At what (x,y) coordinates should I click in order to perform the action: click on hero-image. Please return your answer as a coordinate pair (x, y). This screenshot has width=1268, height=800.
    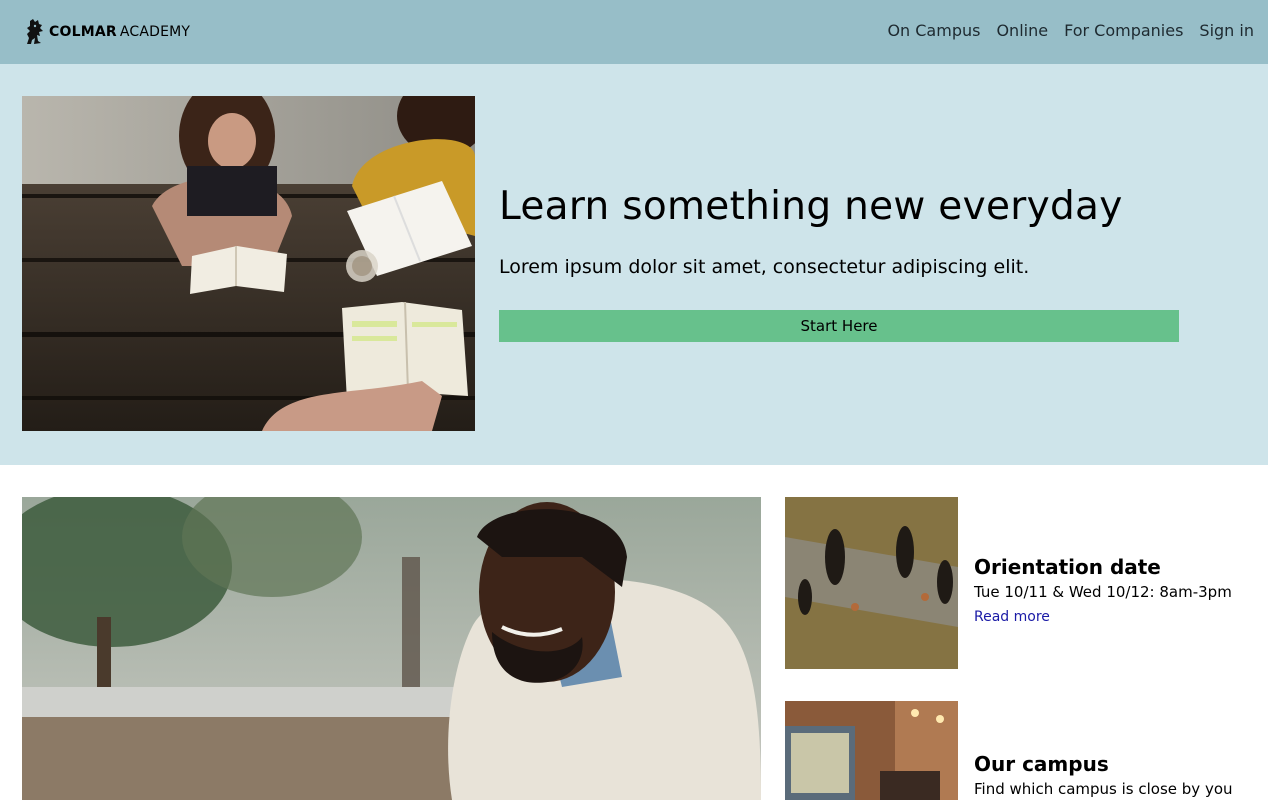
    Looking at the image, I should click on (248, 263).